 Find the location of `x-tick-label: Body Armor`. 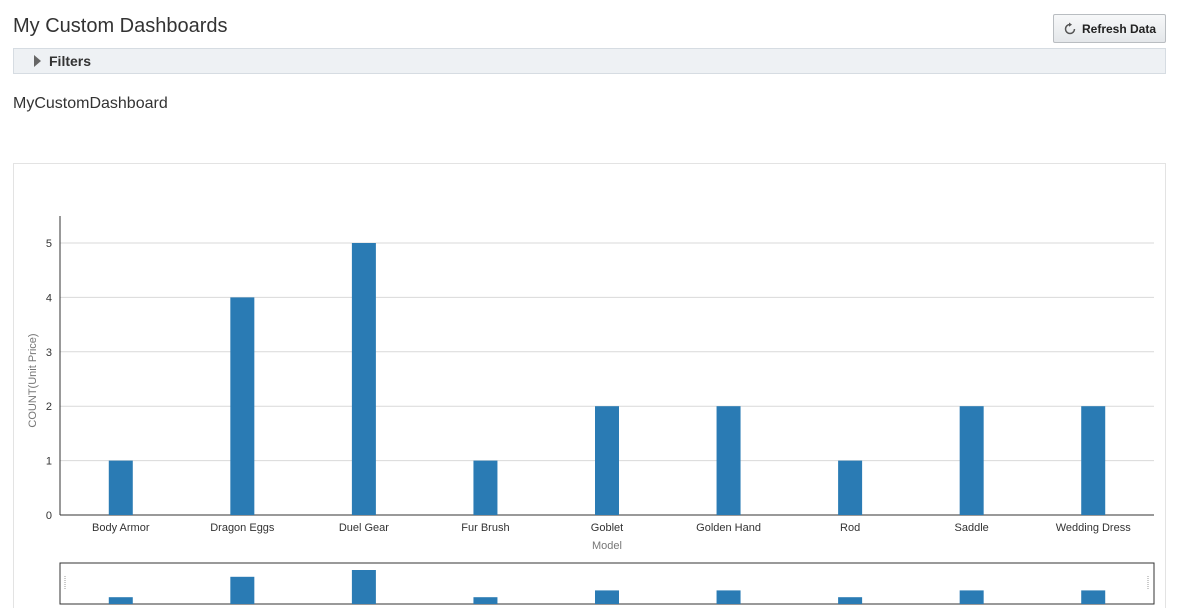

x-tick-label: Body Armor is located at coordinates (121, 528).